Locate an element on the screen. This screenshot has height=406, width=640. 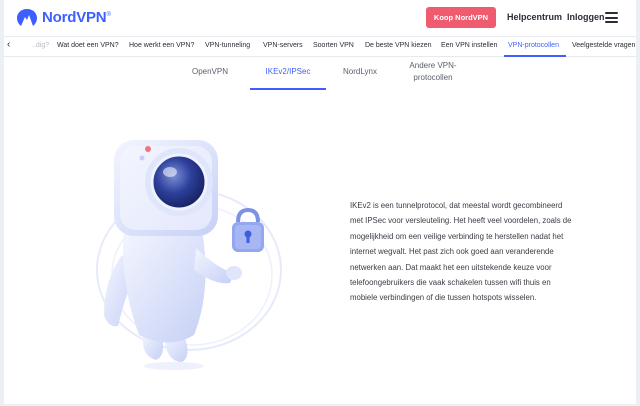
subnav-item-vpn-protocols: VPN-protocollen is located at coordinates (533, 45).